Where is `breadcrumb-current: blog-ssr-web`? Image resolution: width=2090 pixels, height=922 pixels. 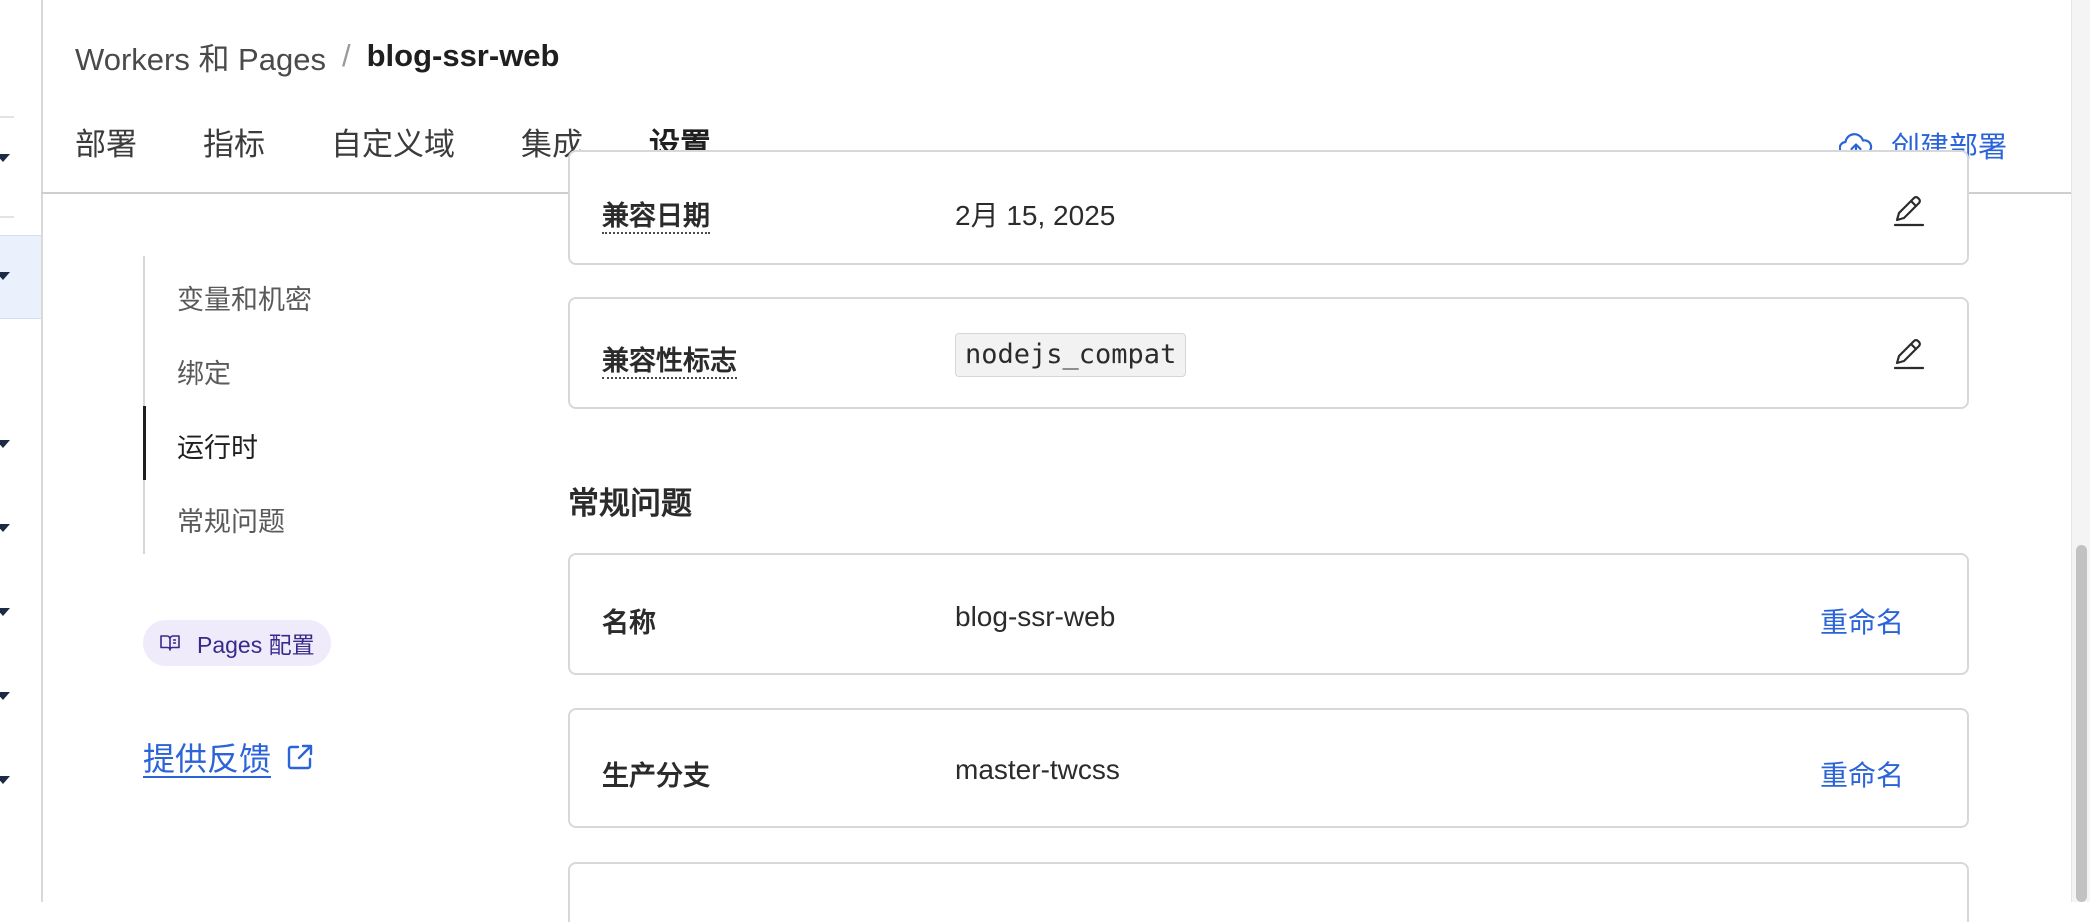
breadcrumb-current: blog-ssr-web is located at coordinates (463, 55).